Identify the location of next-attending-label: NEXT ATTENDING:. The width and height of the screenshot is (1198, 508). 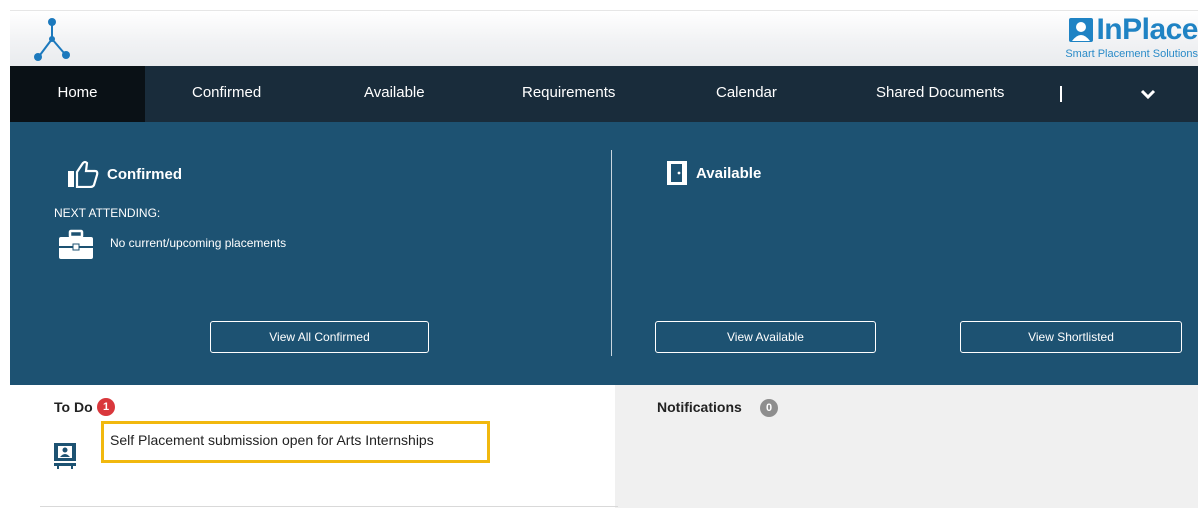
(107, 213).